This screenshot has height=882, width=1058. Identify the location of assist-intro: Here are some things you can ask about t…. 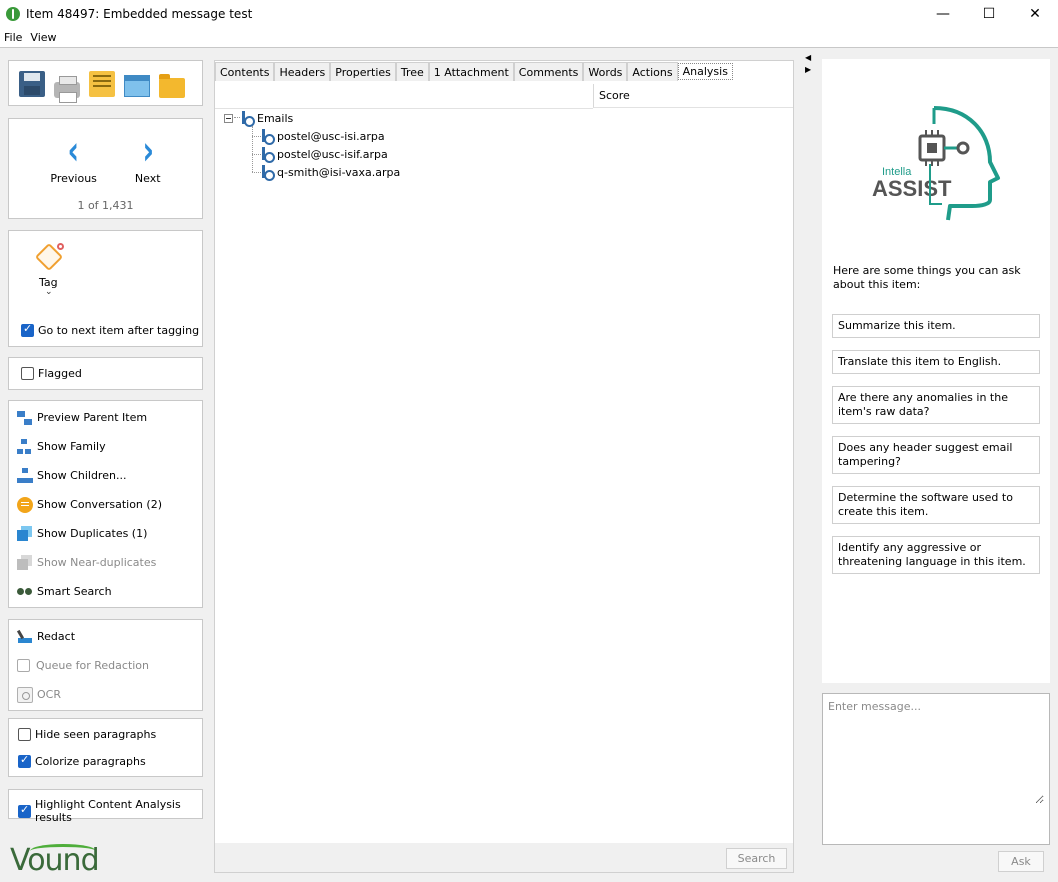
(927, 277).